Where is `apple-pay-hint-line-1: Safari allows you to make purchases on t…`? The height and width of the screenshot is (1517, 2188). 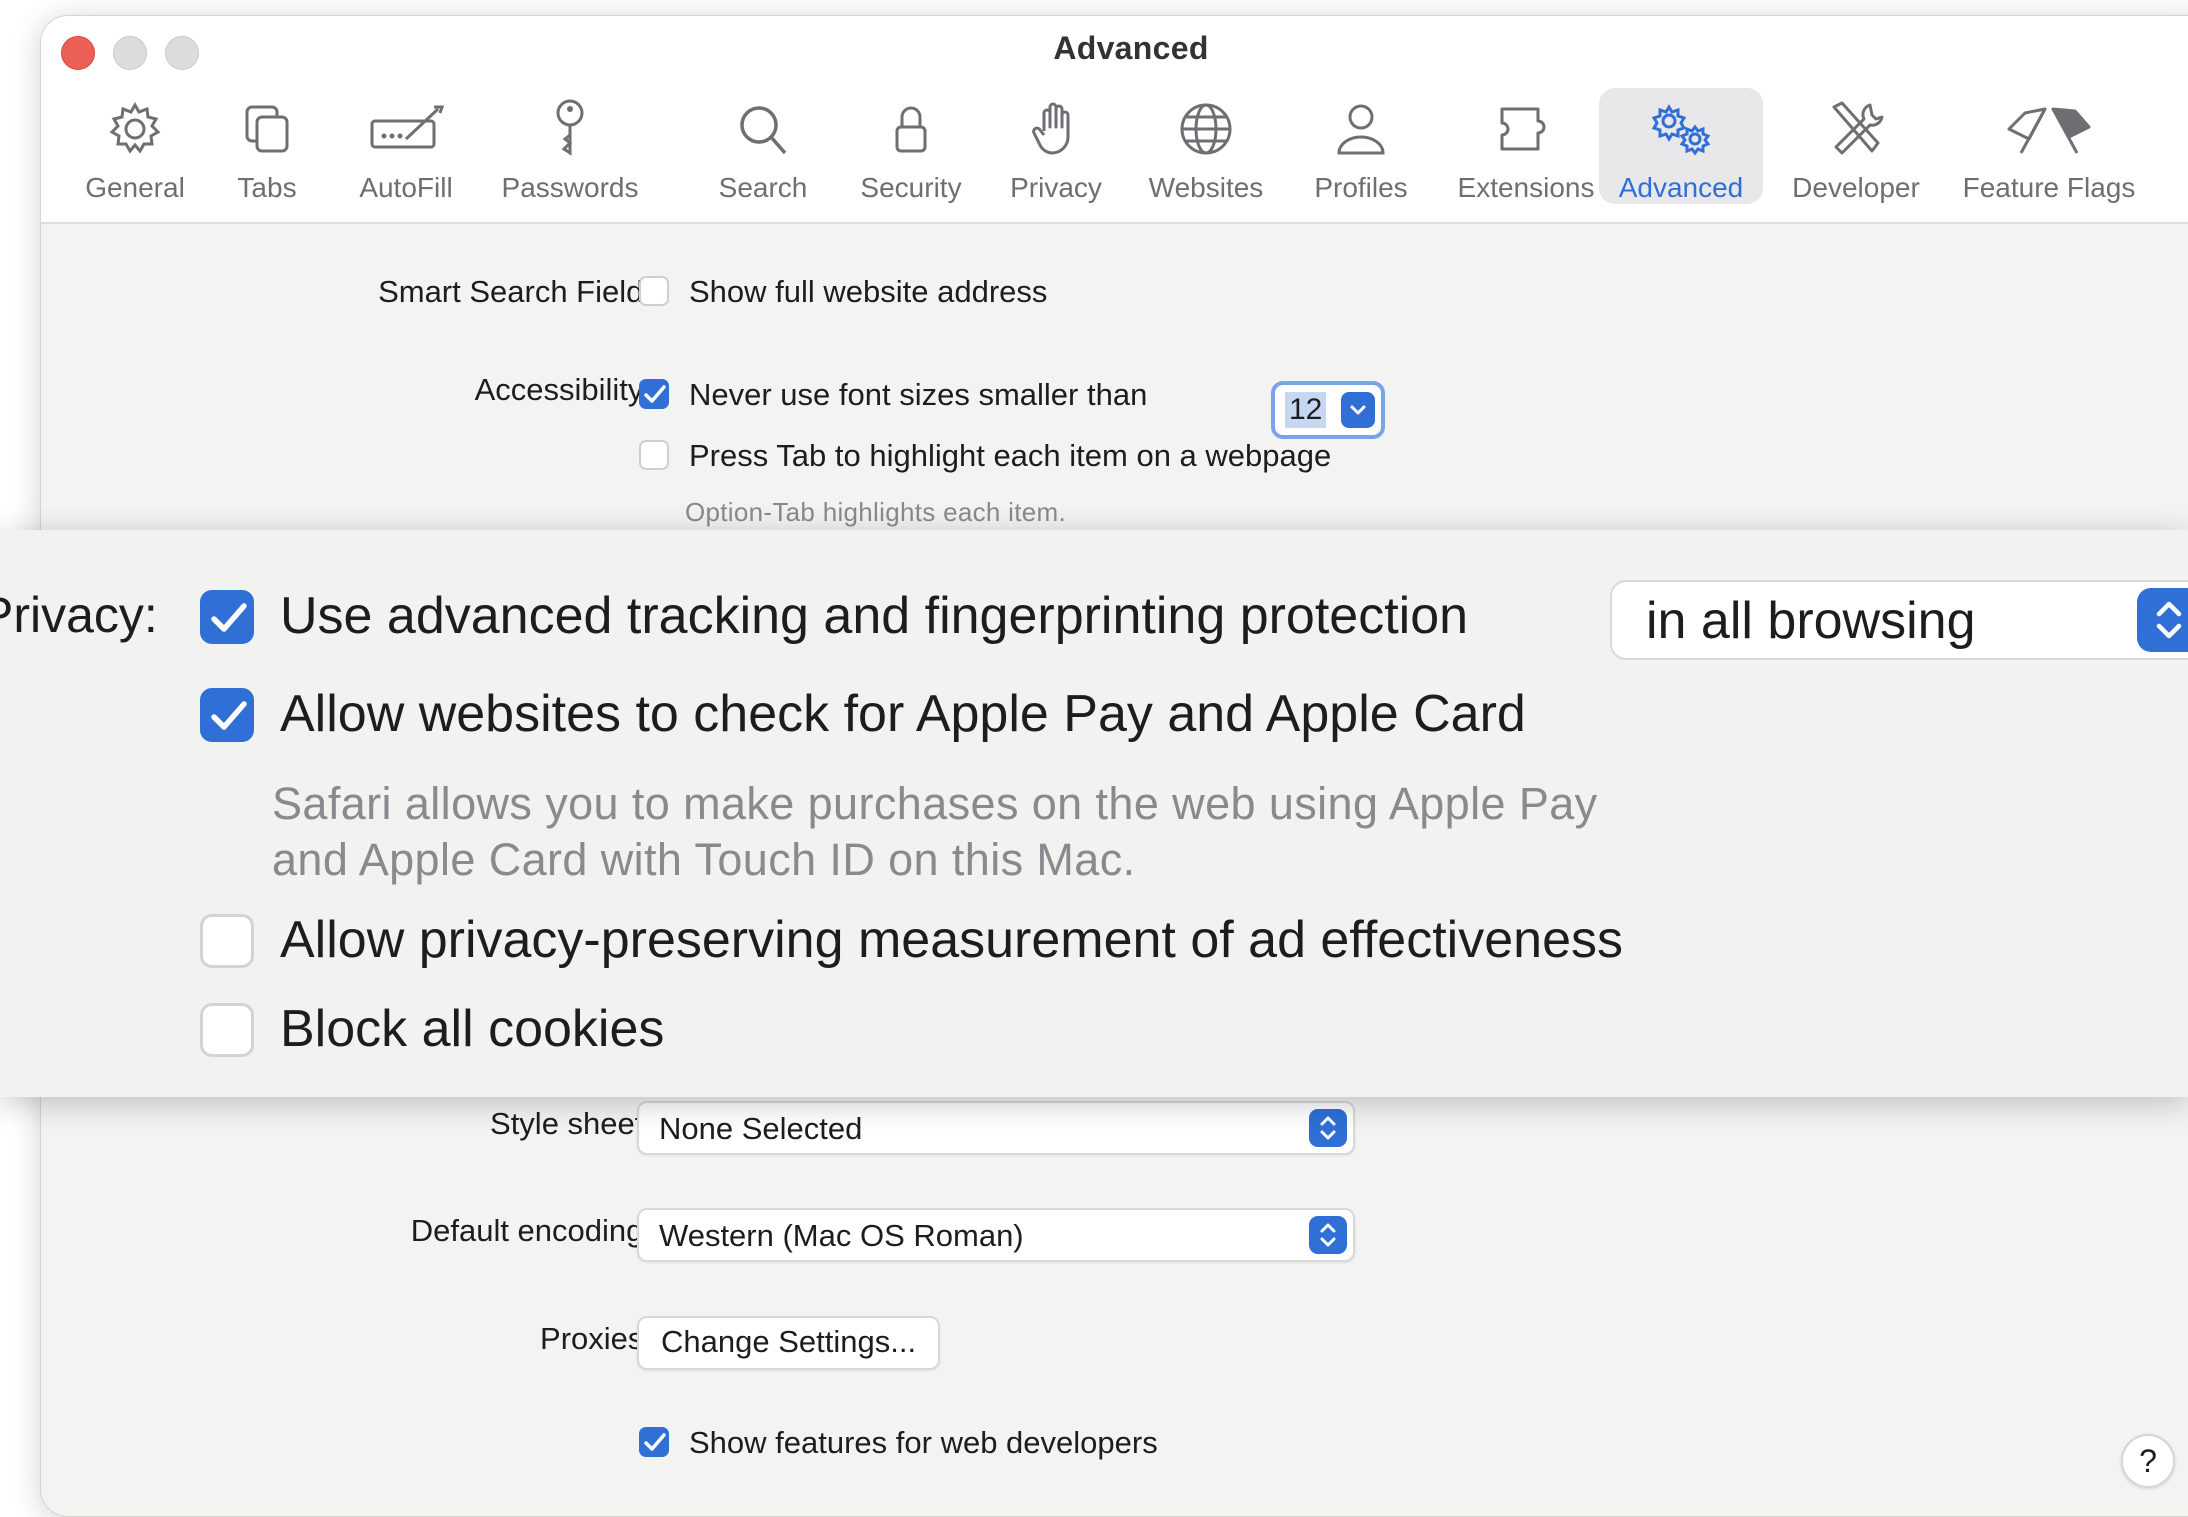 apple-pay-hint-line-1: Safari allows you to make purchases on t… is located at coordinates (935, 803).